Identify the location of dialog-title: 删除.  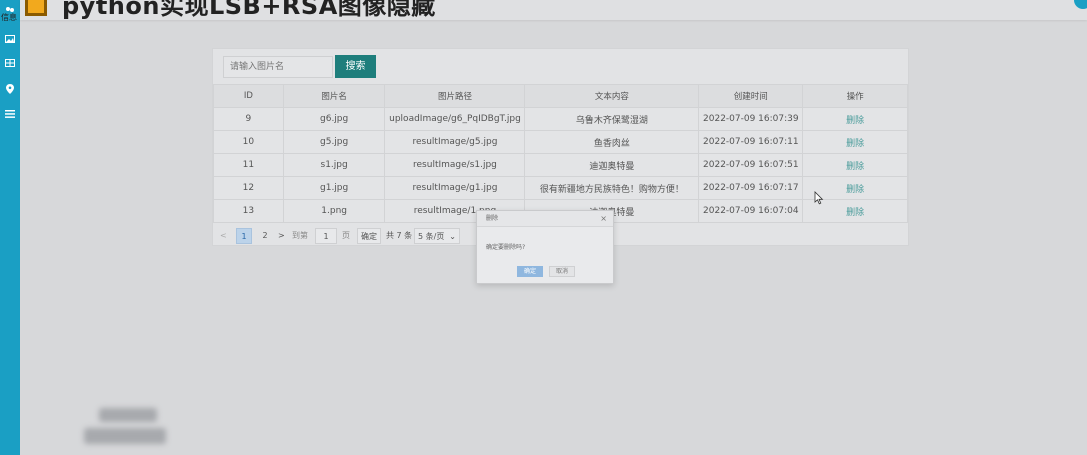
(545, 219).